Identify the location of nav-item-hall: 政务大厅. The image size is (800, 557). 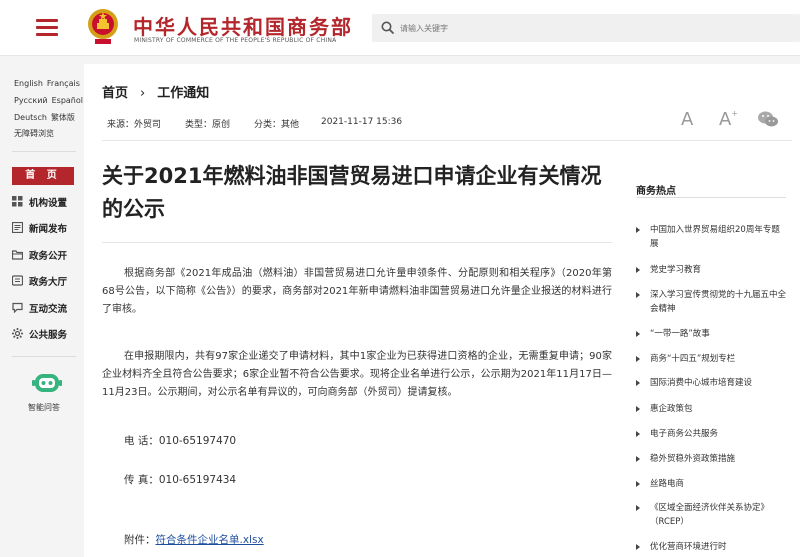
(47, 281).